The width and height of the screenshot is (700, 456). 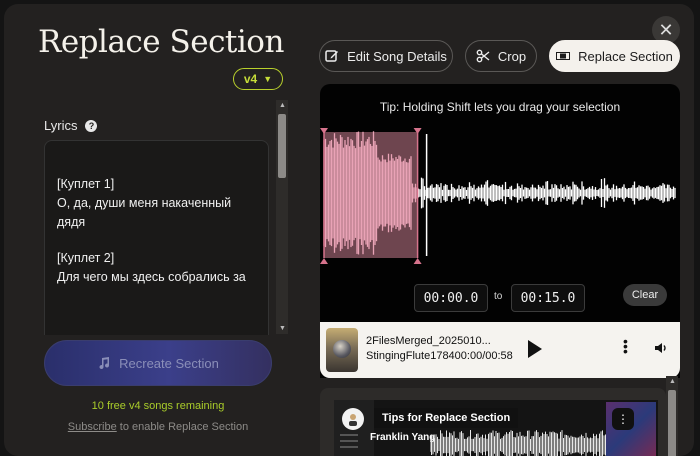 What do you see at coordinates (625, 346) in the screenshot?
I see `more-options-icon: • • •` at bounding box center [625, 346].